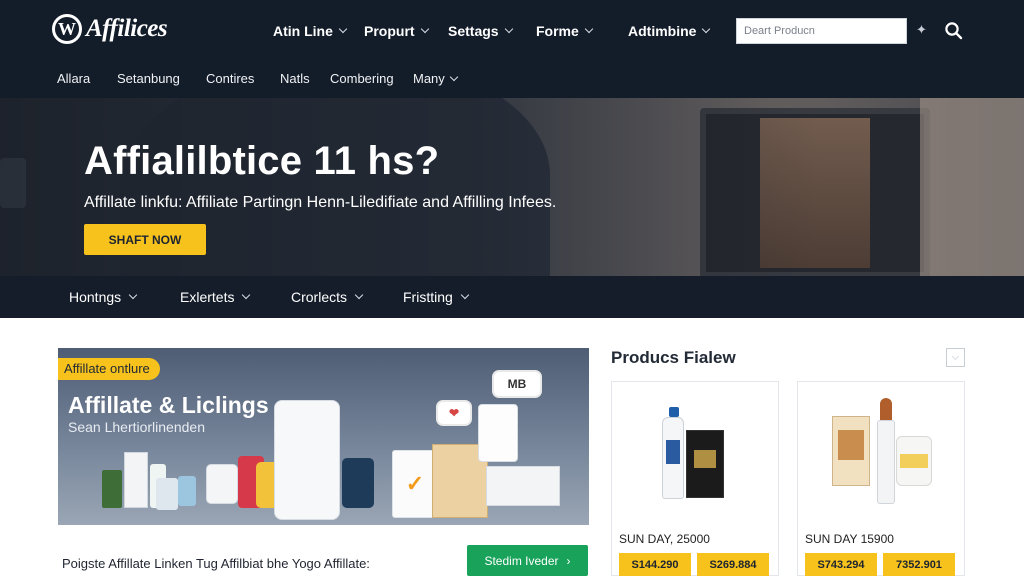 The image size is (1024, 576). Describe the element at coordinates (112, 489) in the screenshot. I see `product-box-green` at that location.